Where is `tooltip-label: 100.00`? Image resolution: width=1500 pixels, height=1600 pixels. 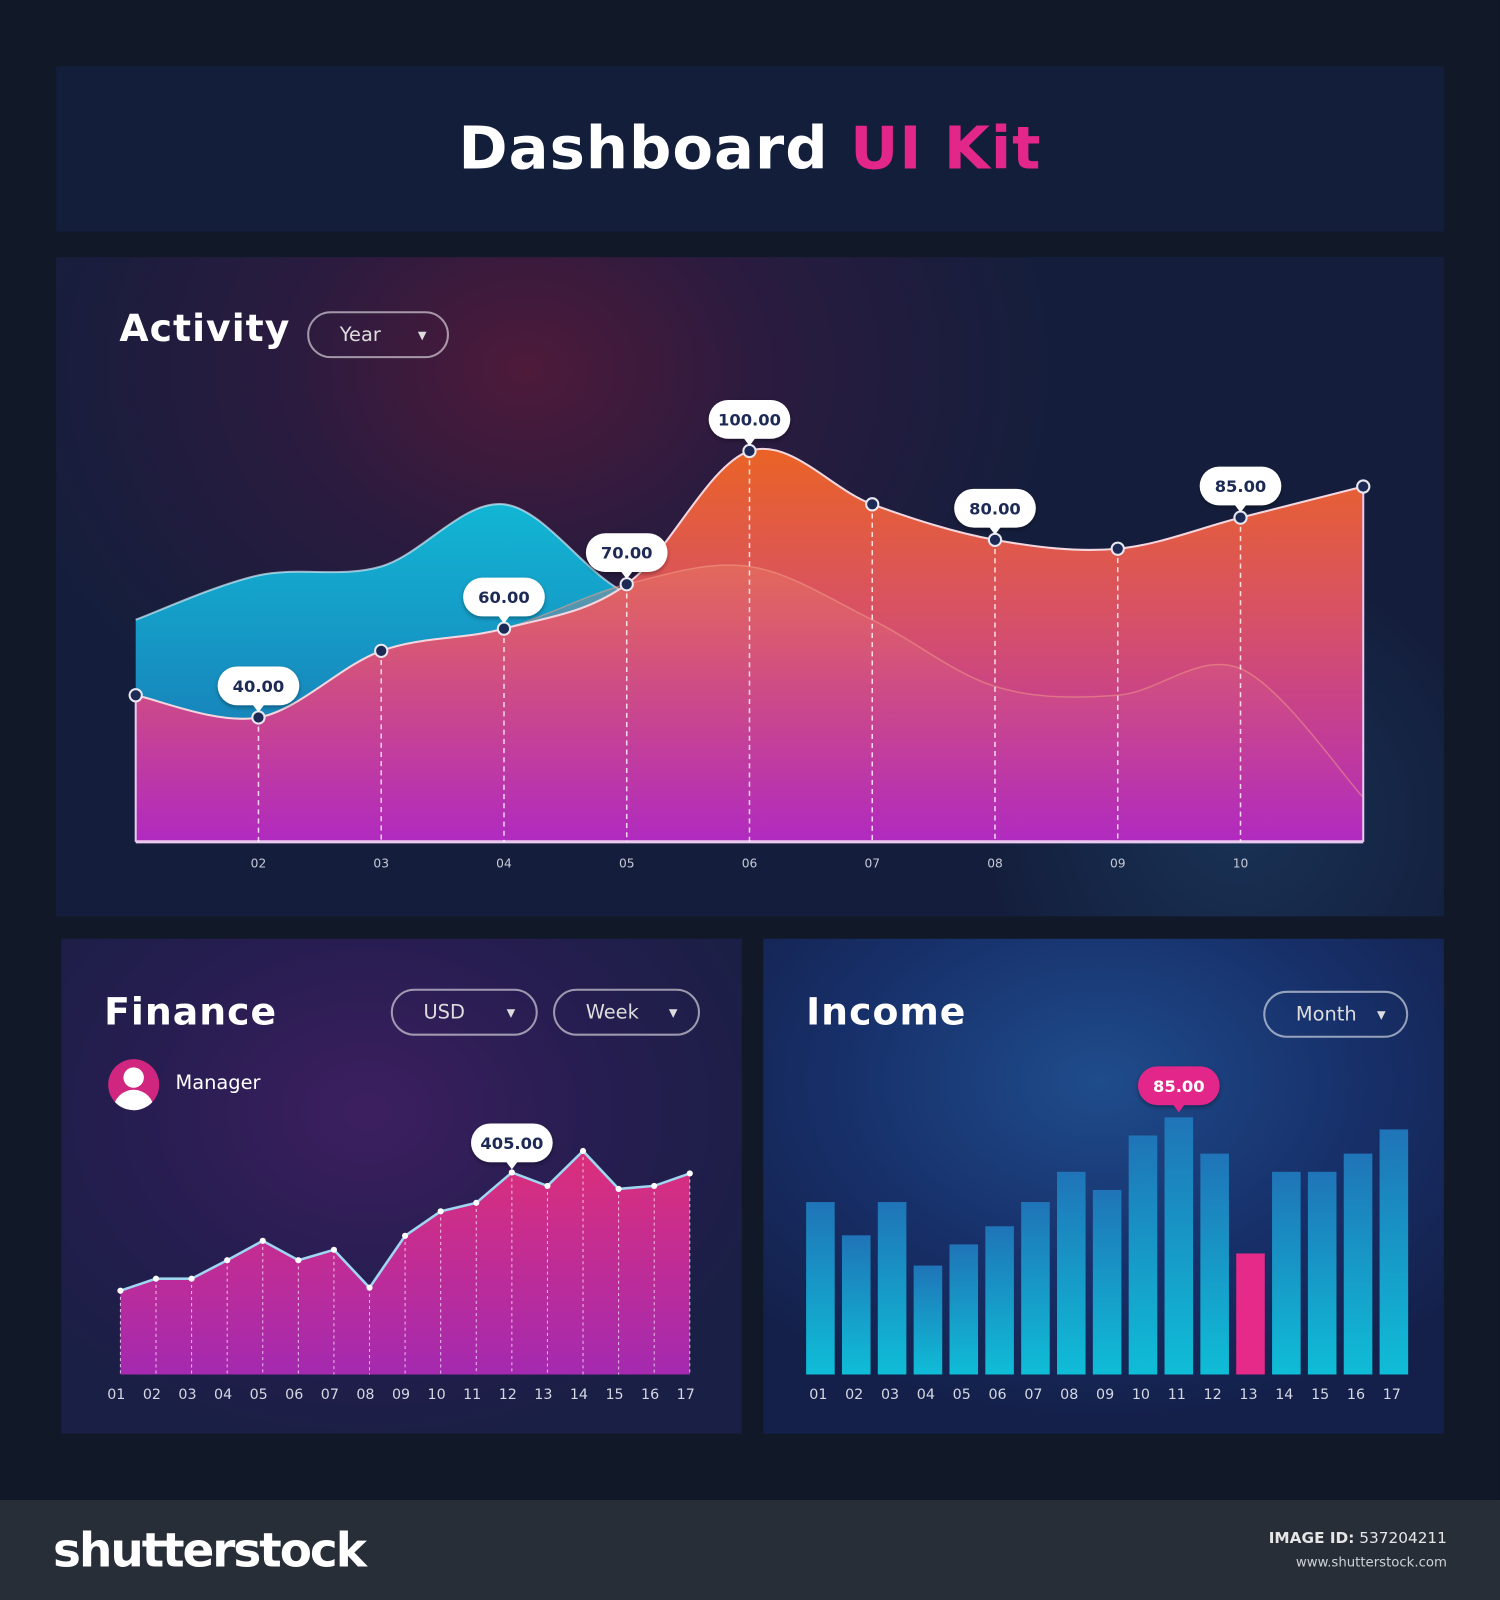 tooltip-label: 100.00 is located at coordinates (749, 420).